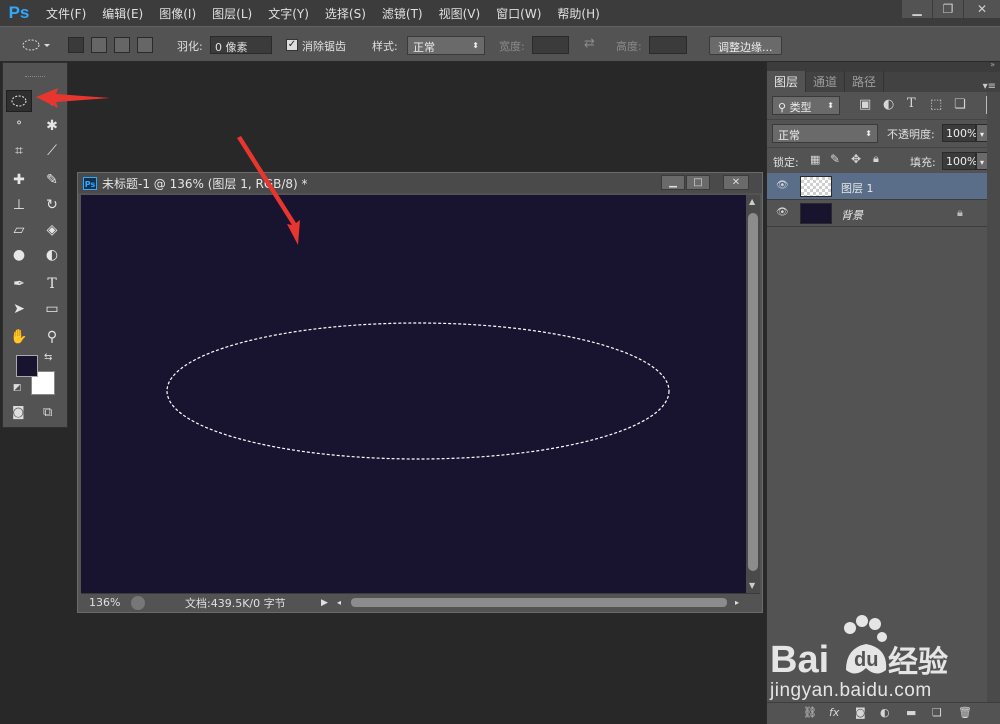 The image size is (1000, 724). What do you see at coordinates (959, 161) in the screenshot?
I see `fill-input: 100%` at bounding box center [959, 161].